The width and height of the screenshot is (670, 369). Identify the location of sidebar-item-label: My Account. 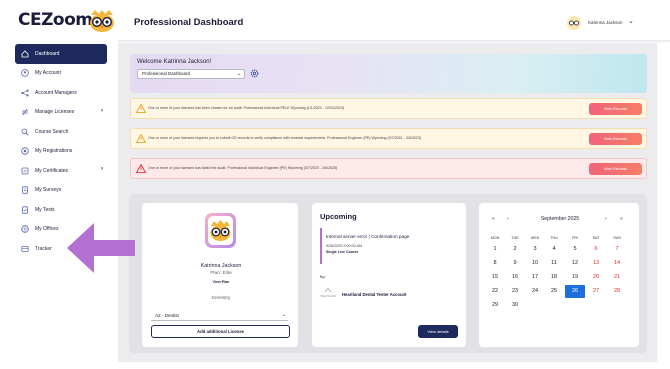
(48, 73).